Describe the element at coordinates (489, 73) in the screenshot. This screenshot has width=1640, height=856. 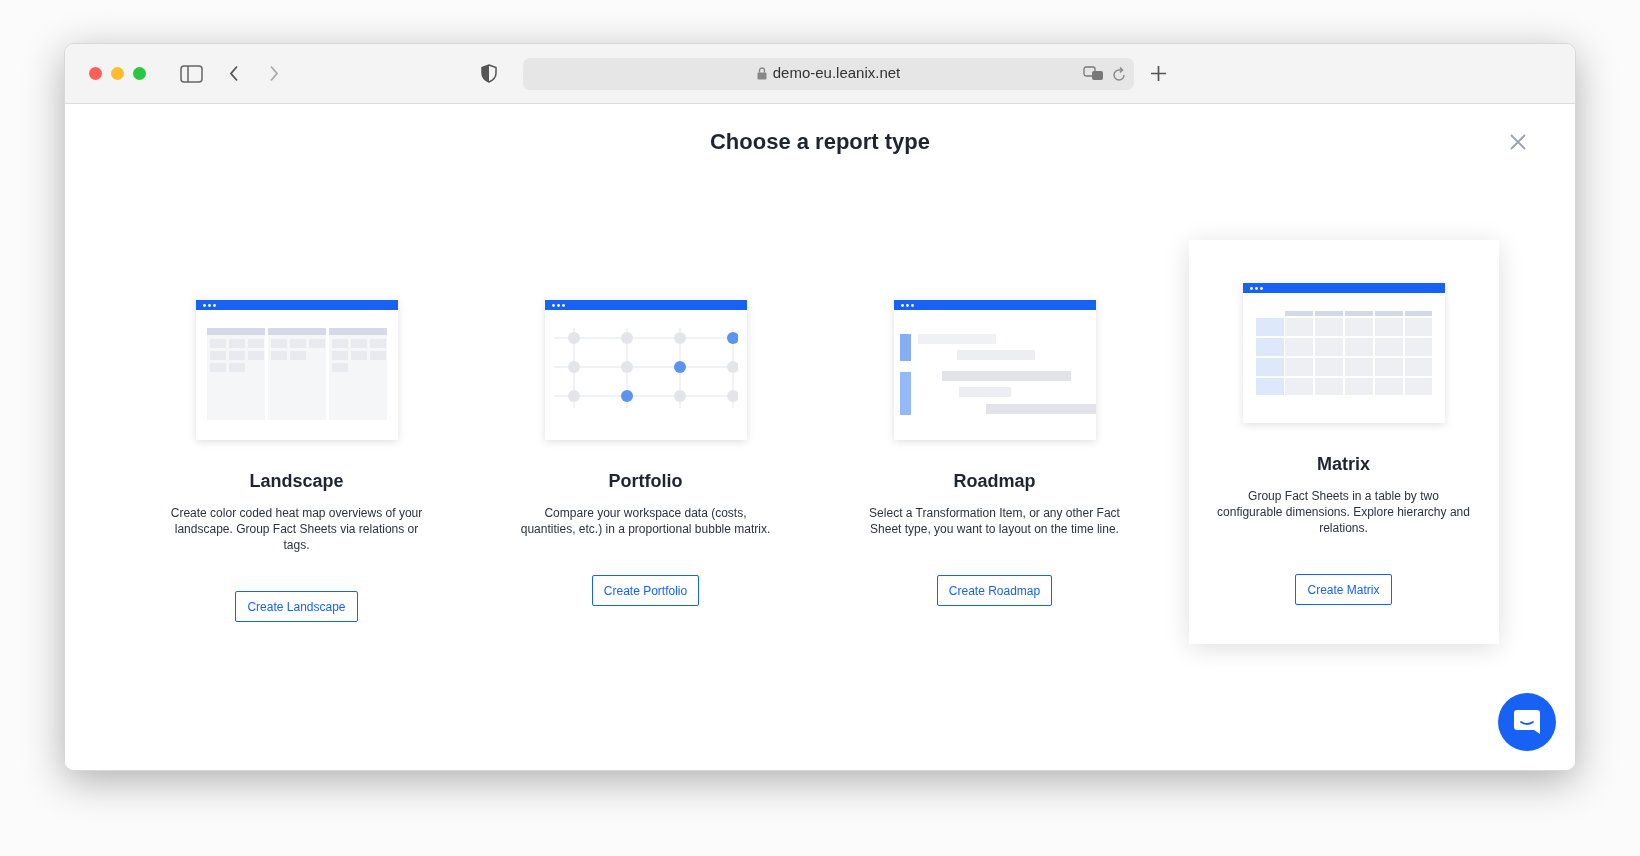
I see `shield-icon` at that location.